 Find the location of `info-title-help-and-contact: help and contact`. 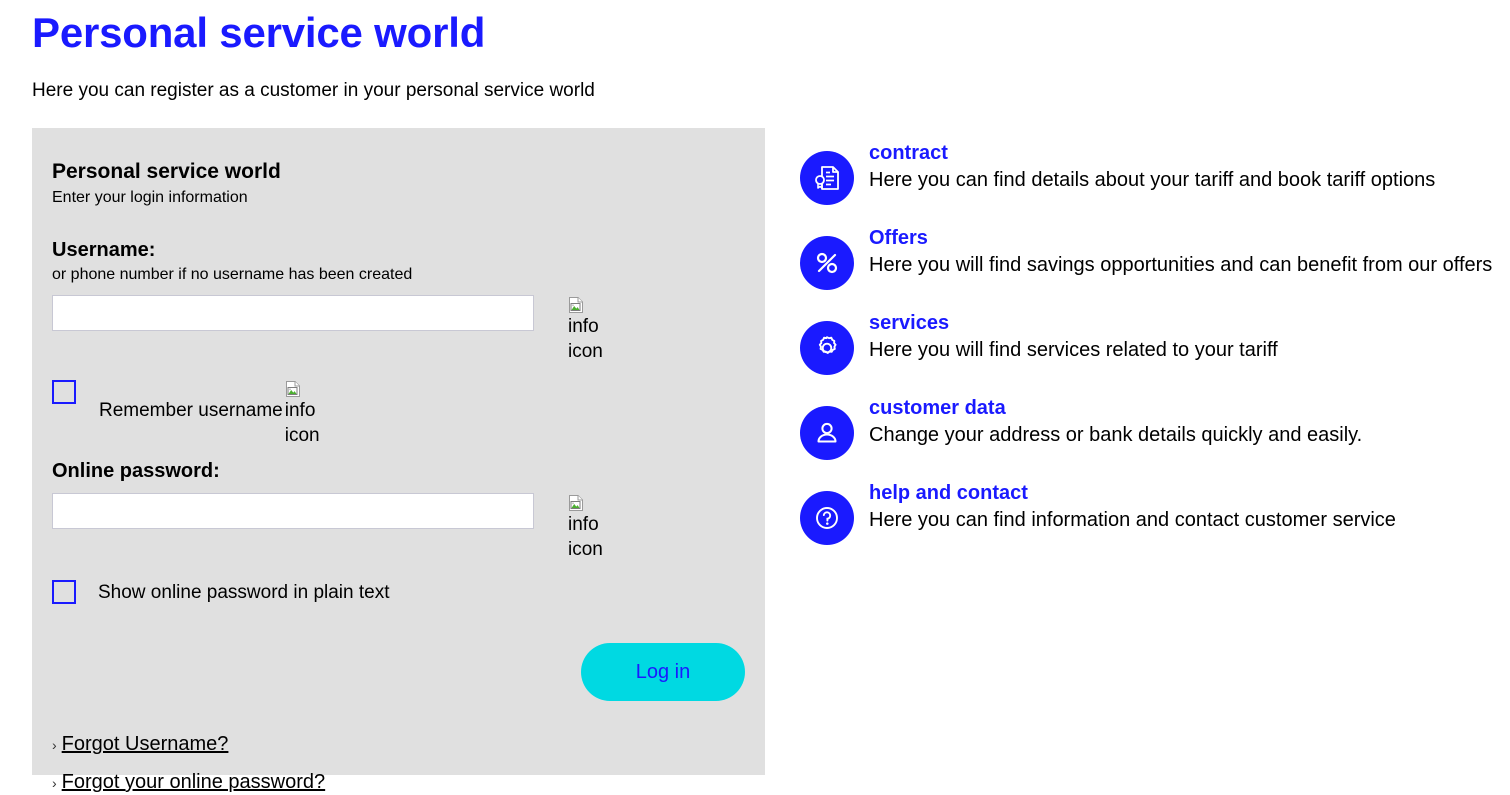

info-title-help-and-contact: help and contact is located at coordinates (1189, 493).